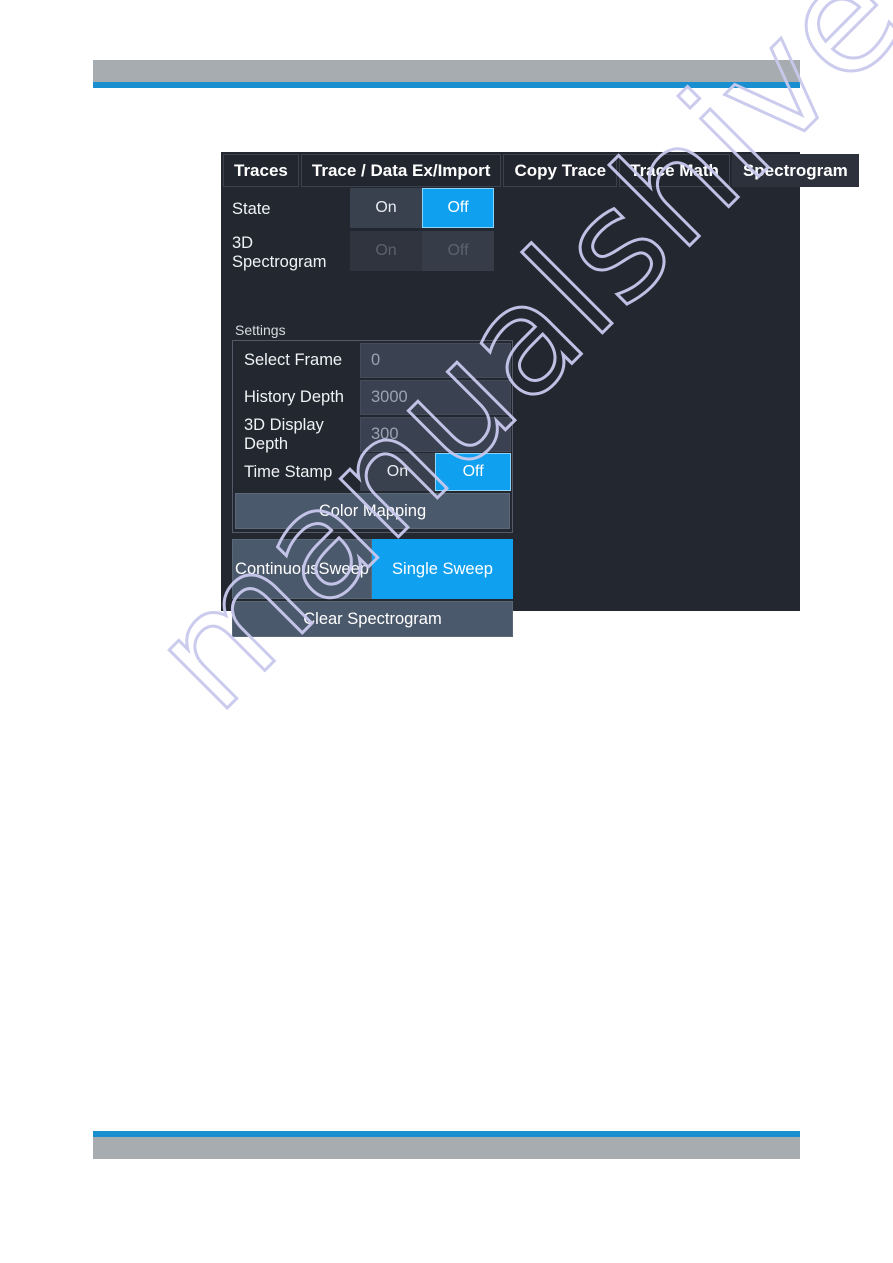 The height and width of the screenshot is (1263, 893). I want to click on page-header, so click(446, 74).